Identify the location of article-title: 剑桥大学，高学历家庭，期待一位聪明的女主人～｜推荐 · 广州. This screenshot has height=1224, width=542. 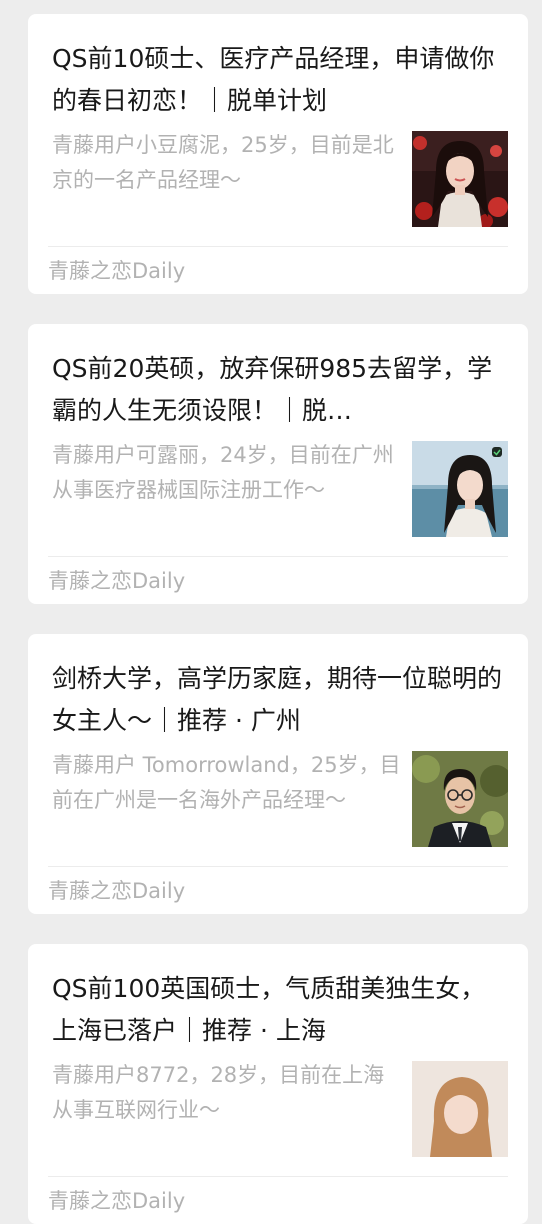
(280, 700).